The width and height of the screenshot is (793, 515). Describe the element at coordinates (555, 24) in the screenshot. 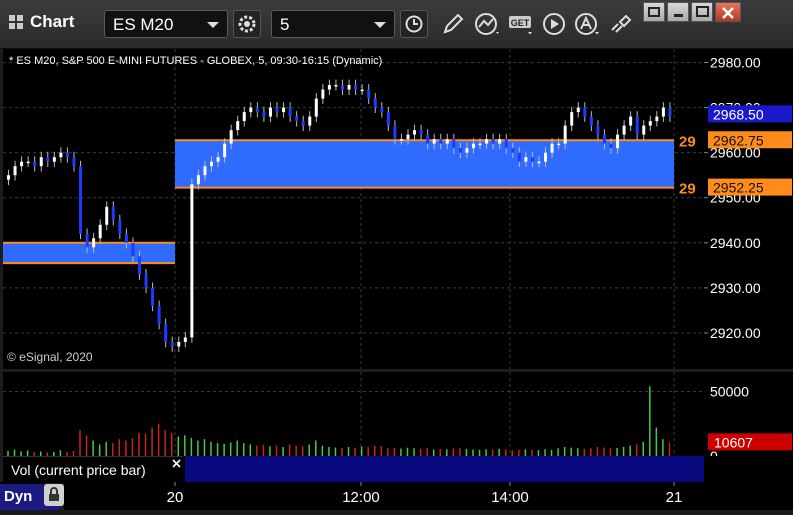

I see `play-button` at that location.